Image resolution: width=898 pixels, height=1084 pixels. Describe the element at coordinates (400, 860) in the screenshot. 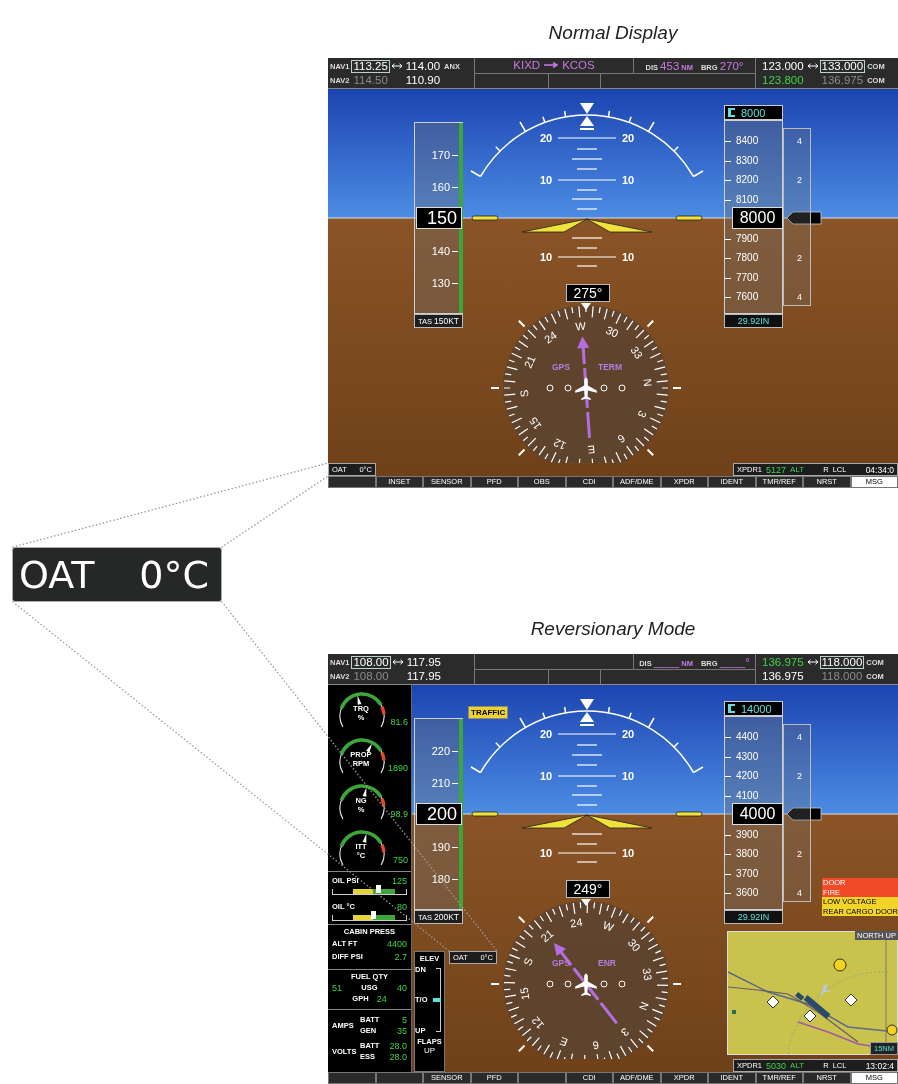

I see `gauge-value: 750` at that location.